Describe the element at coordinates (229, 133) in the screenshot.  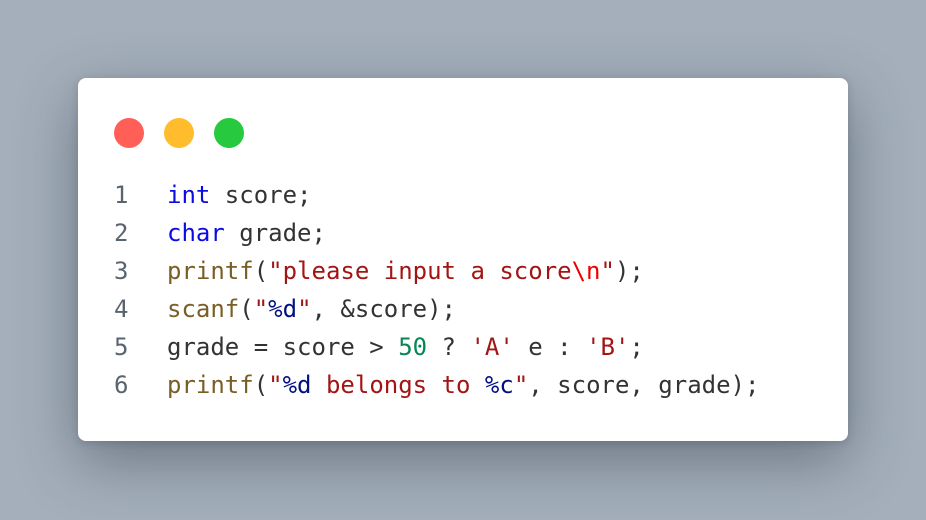
I see `zoom-icon` at that location.